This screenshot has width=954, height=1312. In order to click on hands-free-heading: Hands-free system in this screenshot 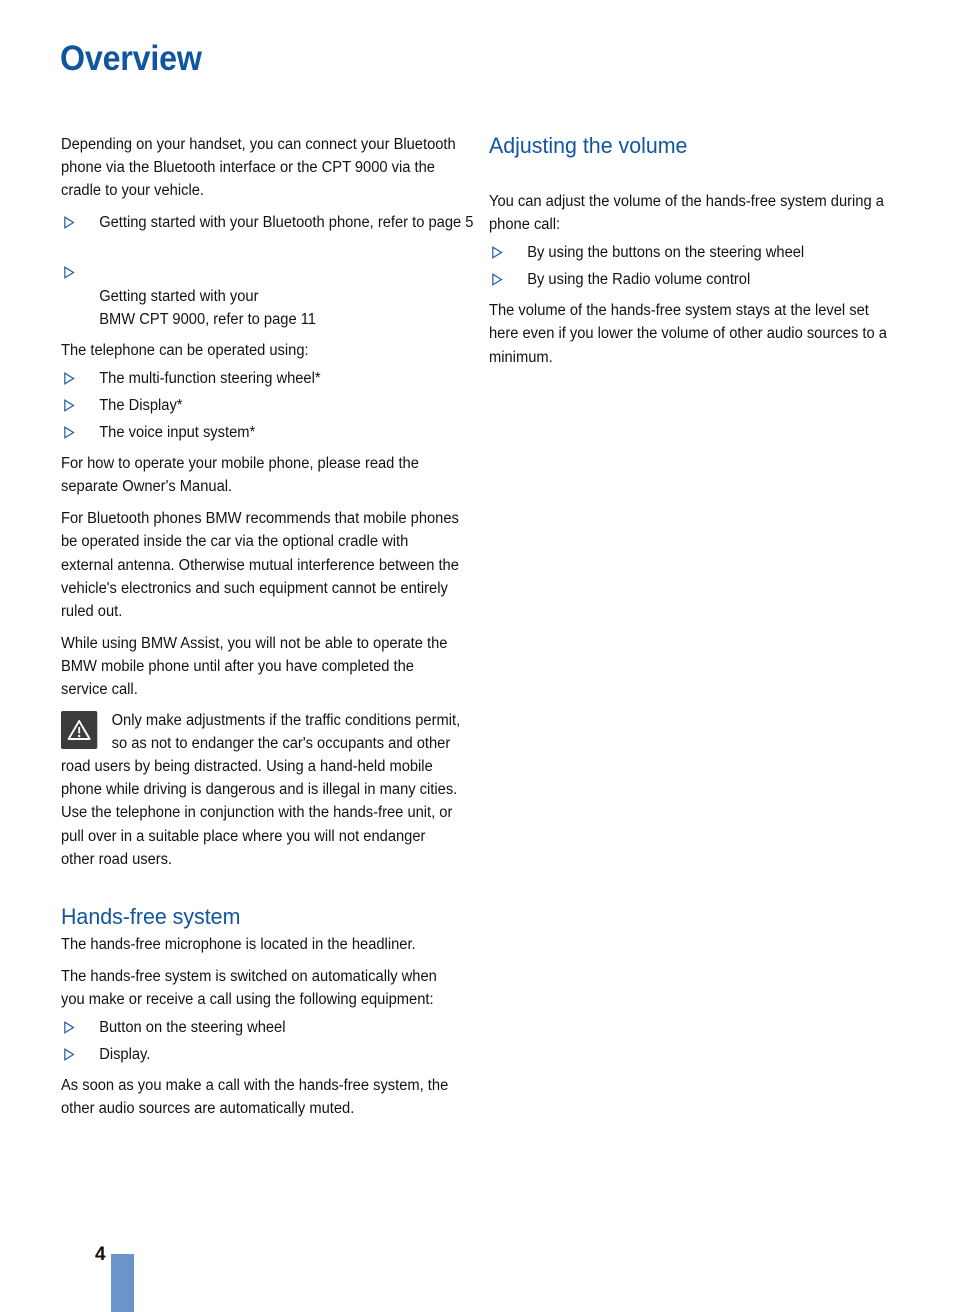, I will do `click(151, 916)`.